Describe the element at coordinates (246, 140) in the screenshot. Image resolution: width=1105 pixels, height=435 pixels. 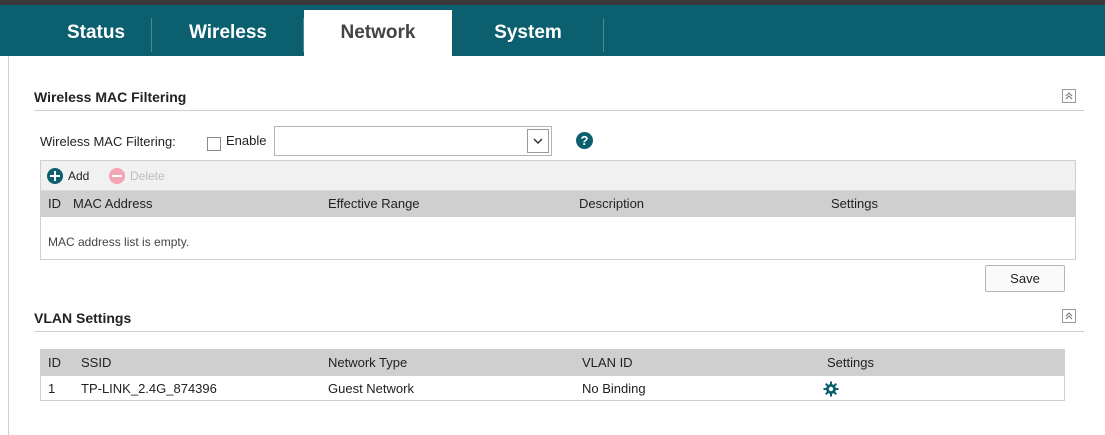
I see `enable-label: Enable` at that location.